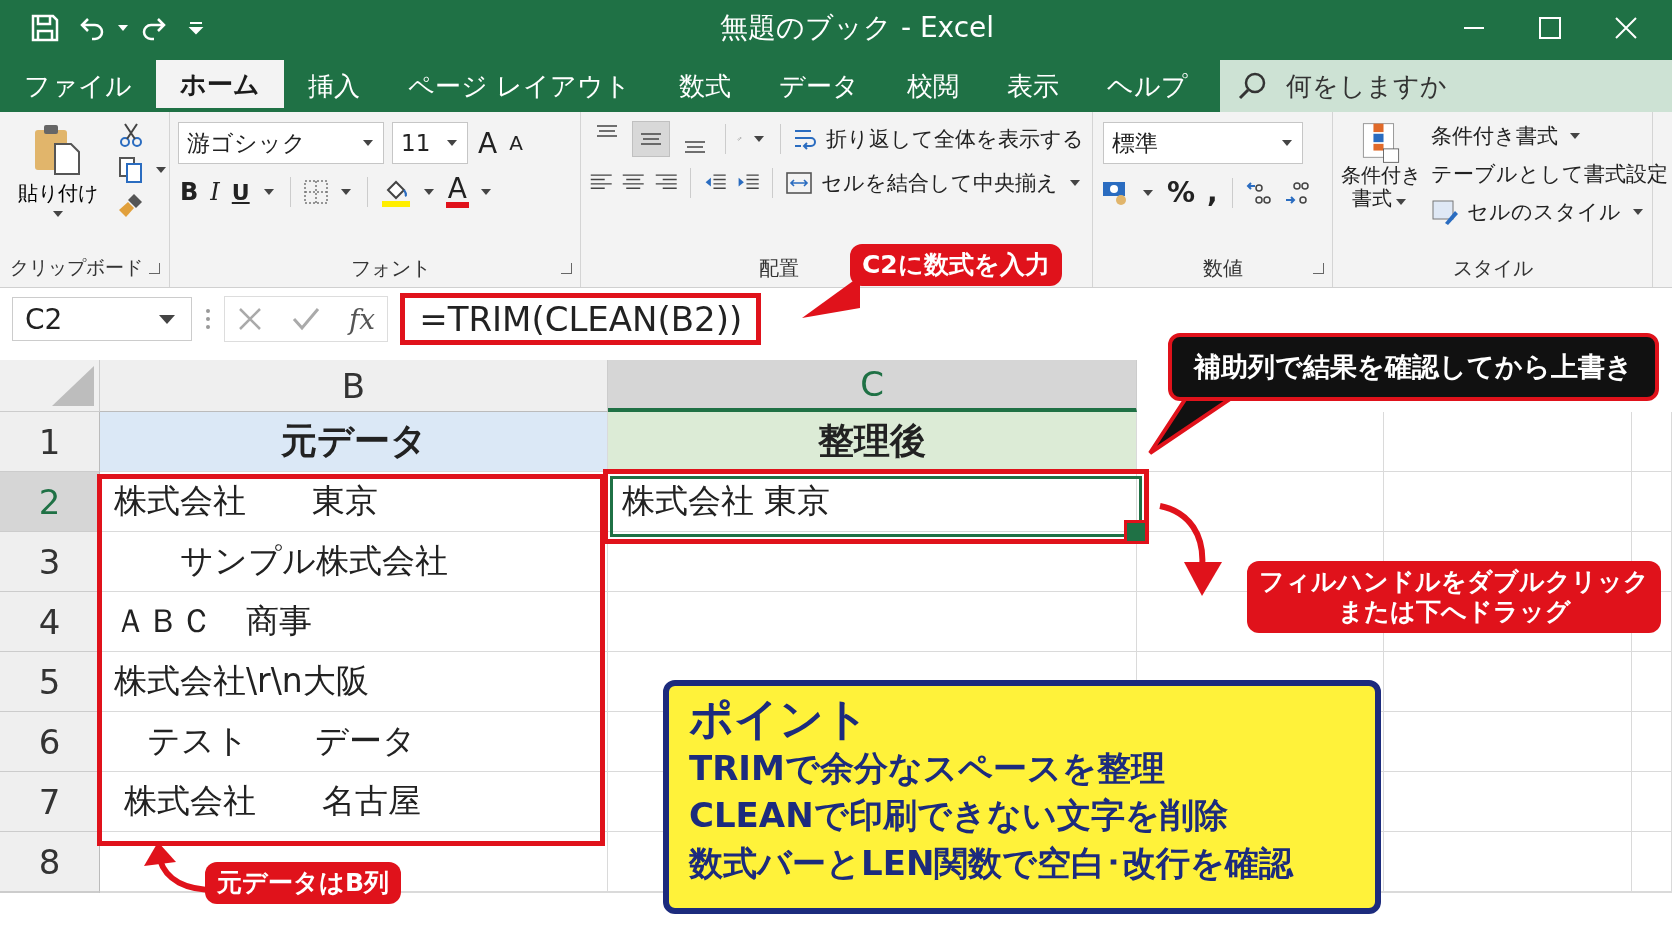 The height and width of the screenshot is (941, 1672). Describe the element at coordinates (58, 187) in the screenshot. I see `paste-button: 貼り付け` at that location.